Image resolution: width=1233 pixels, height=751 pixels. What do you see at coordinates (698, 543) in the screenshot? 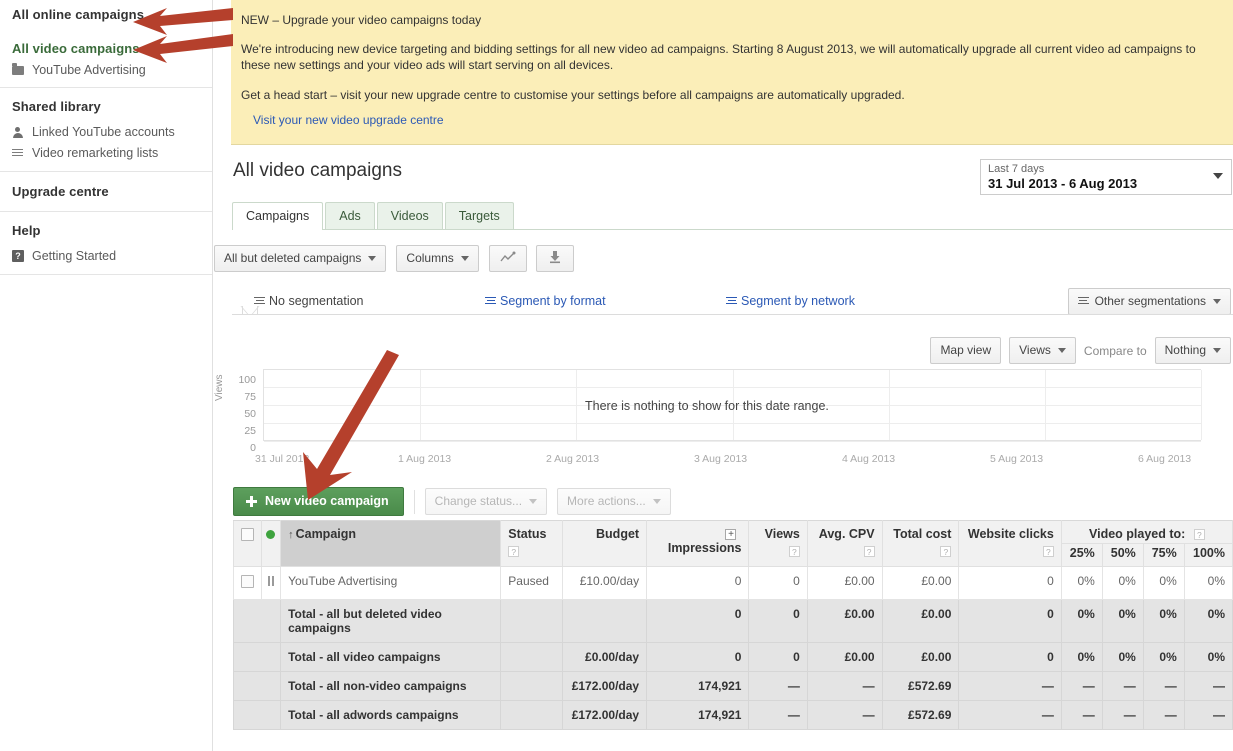
I see `column-header-impressions: +Impressions` at bounding box center [698, 543].